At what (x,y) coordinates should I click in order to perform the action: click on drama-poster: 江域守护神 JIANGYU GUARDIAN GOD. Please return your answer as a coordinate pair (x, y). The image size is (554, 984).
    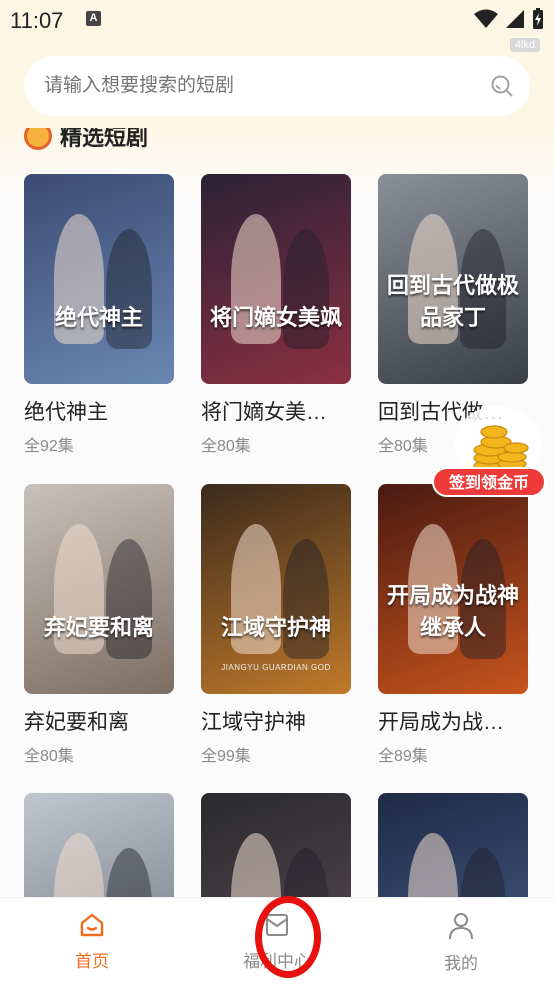
    Looking at the image, I should click on (276, 589).